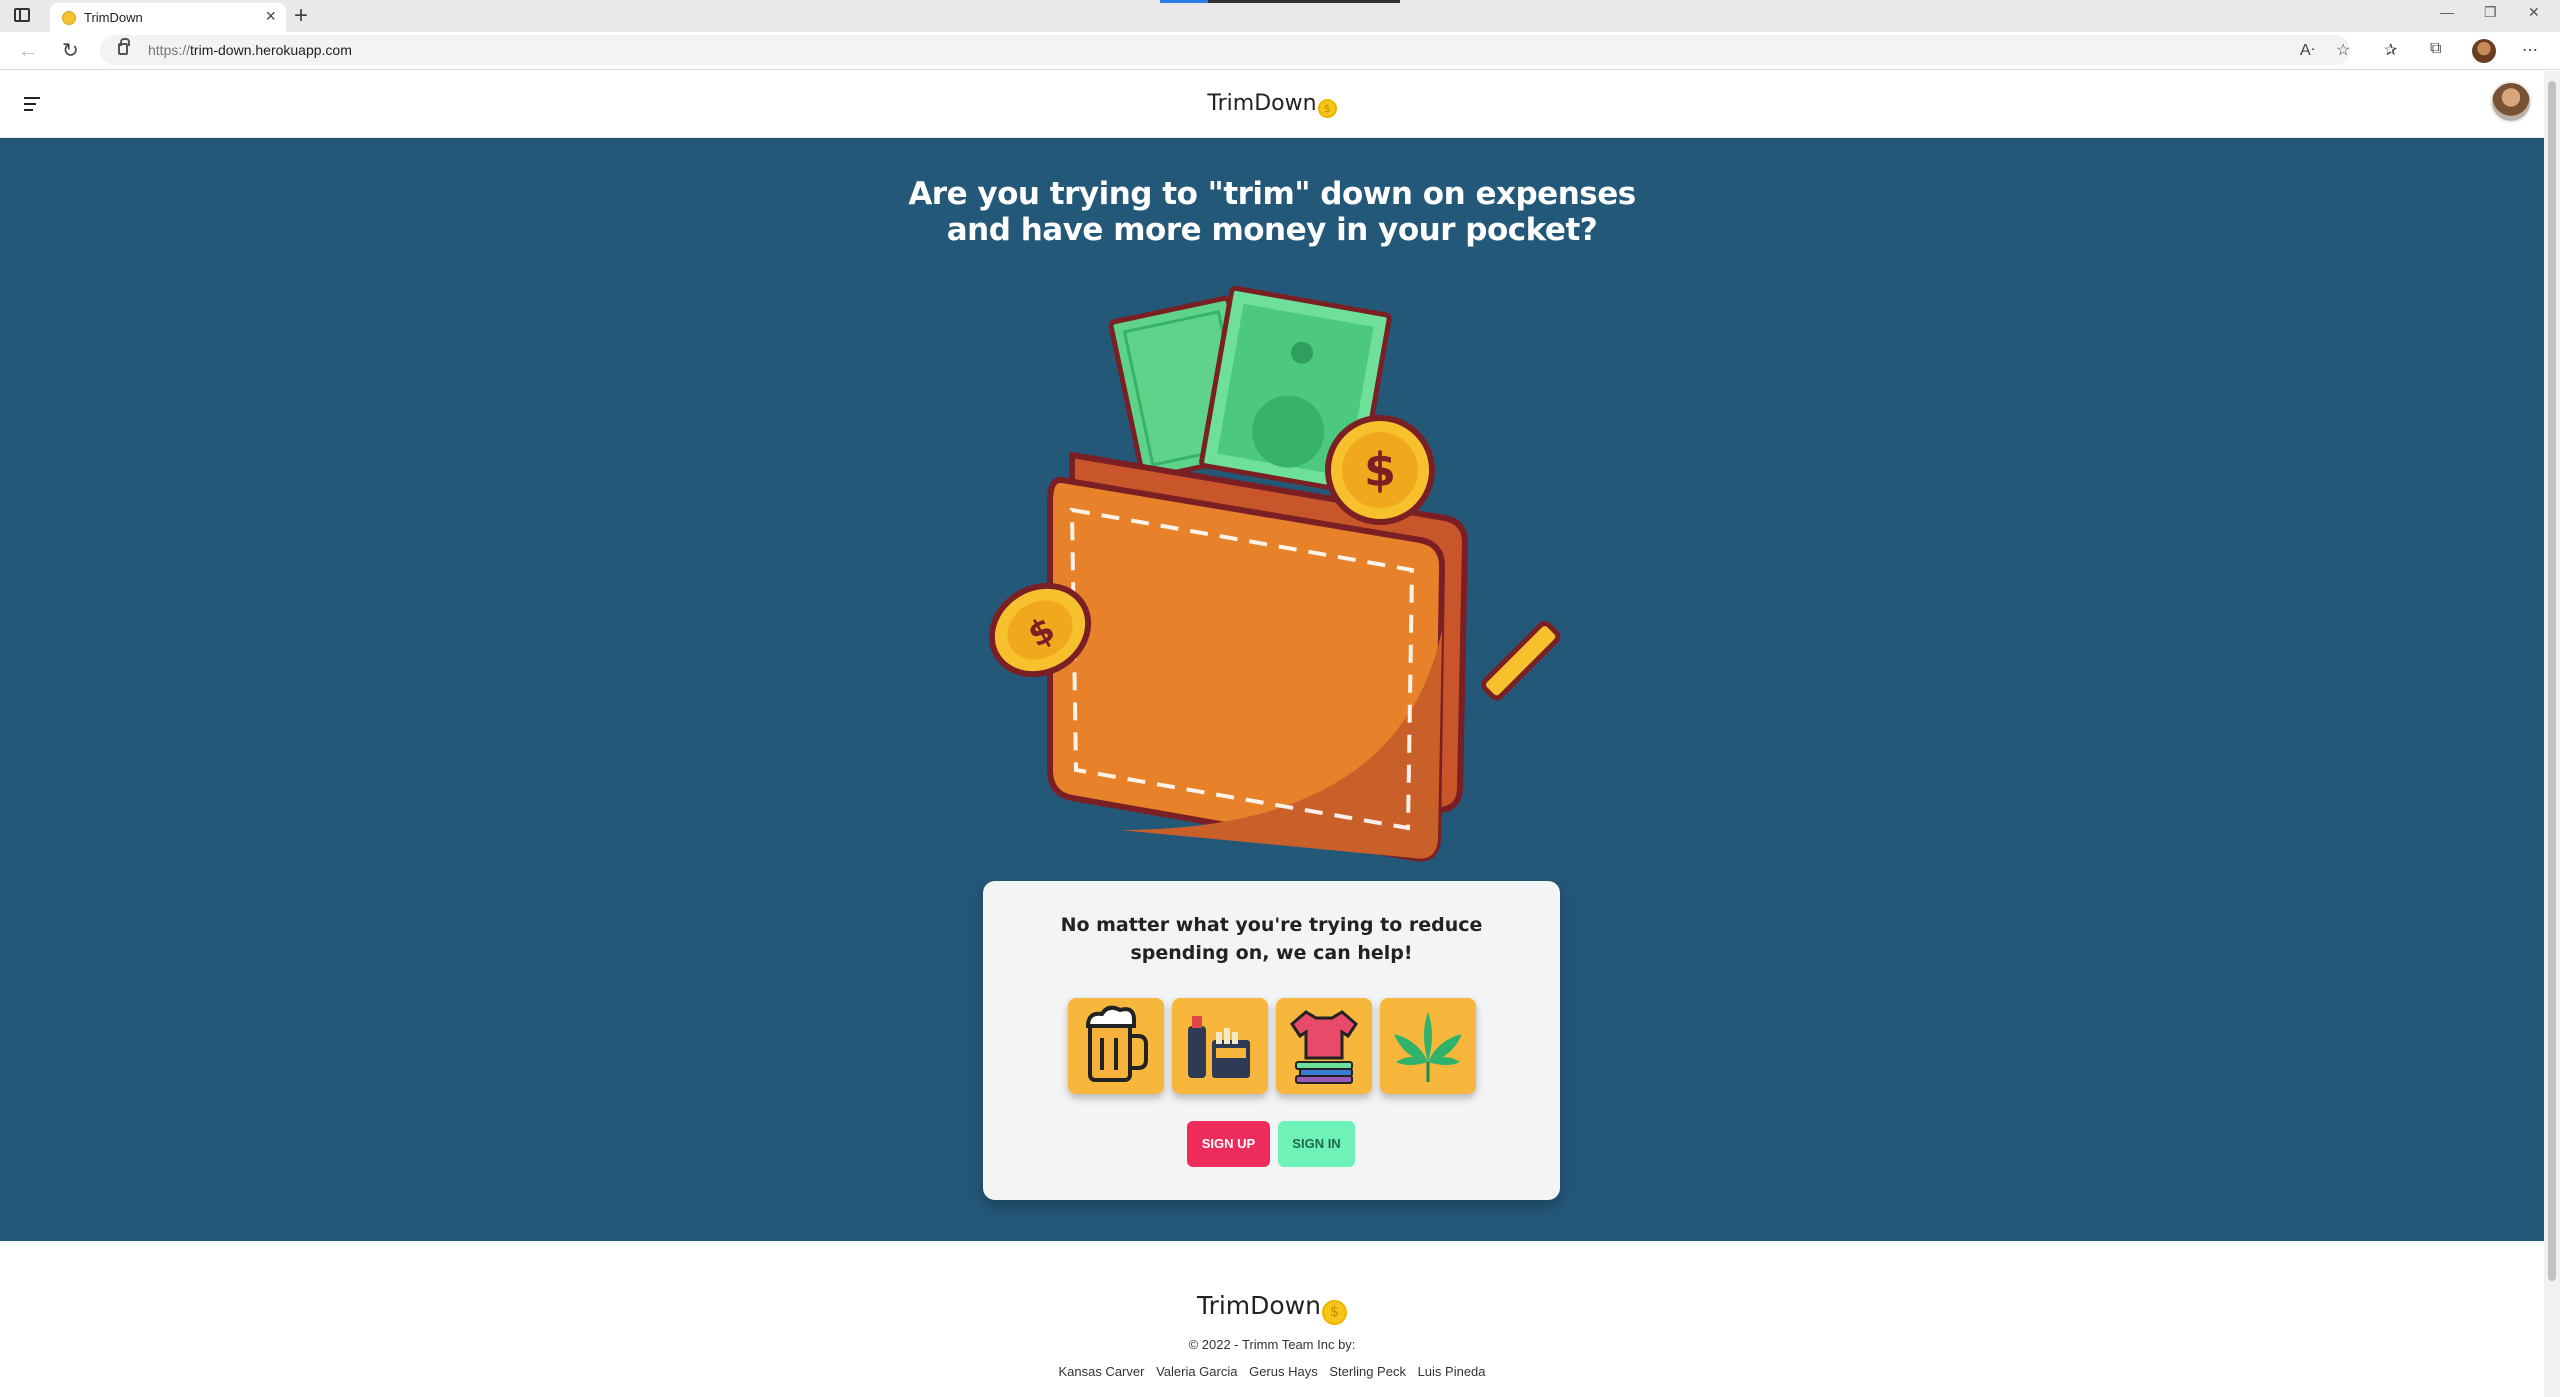  What do you see at coordinates (28, 51) in the screenshot?
I see `back-icon: ←` at bounding box center [28, 51].